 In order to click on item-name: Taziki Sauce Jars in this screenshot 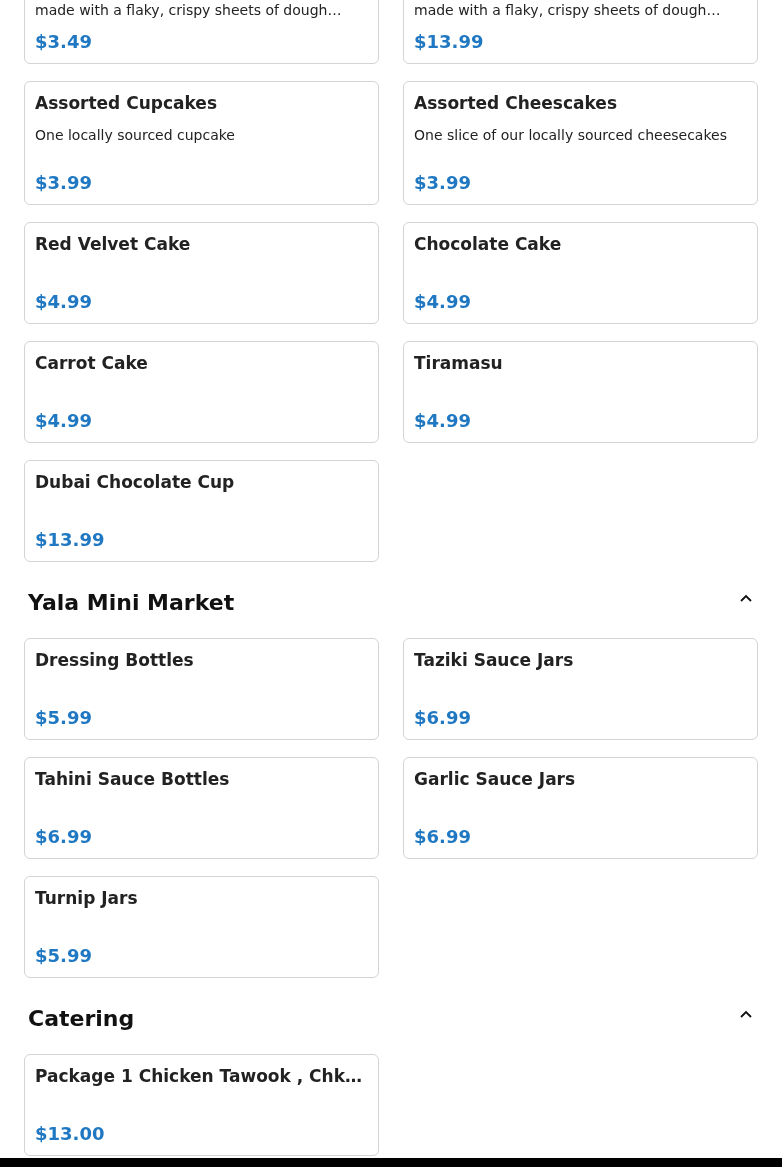, I will do `click(494, 660)`.